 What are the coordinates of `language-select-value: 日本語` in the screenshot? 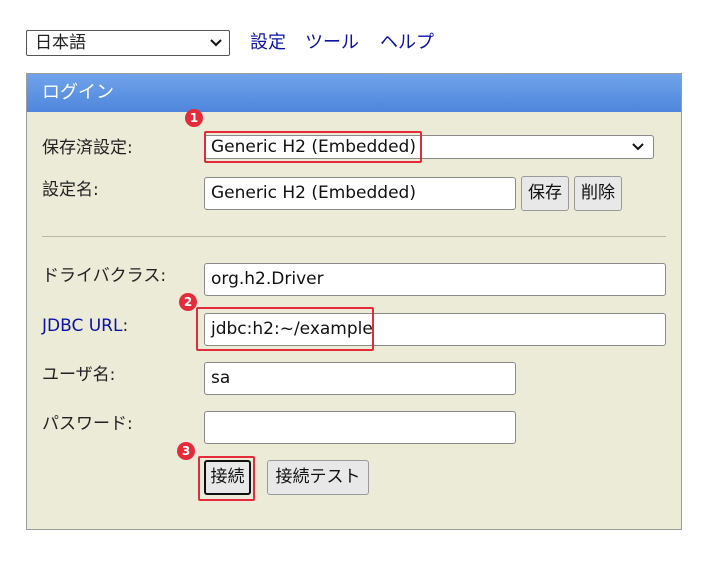 It's located at (60, 43).